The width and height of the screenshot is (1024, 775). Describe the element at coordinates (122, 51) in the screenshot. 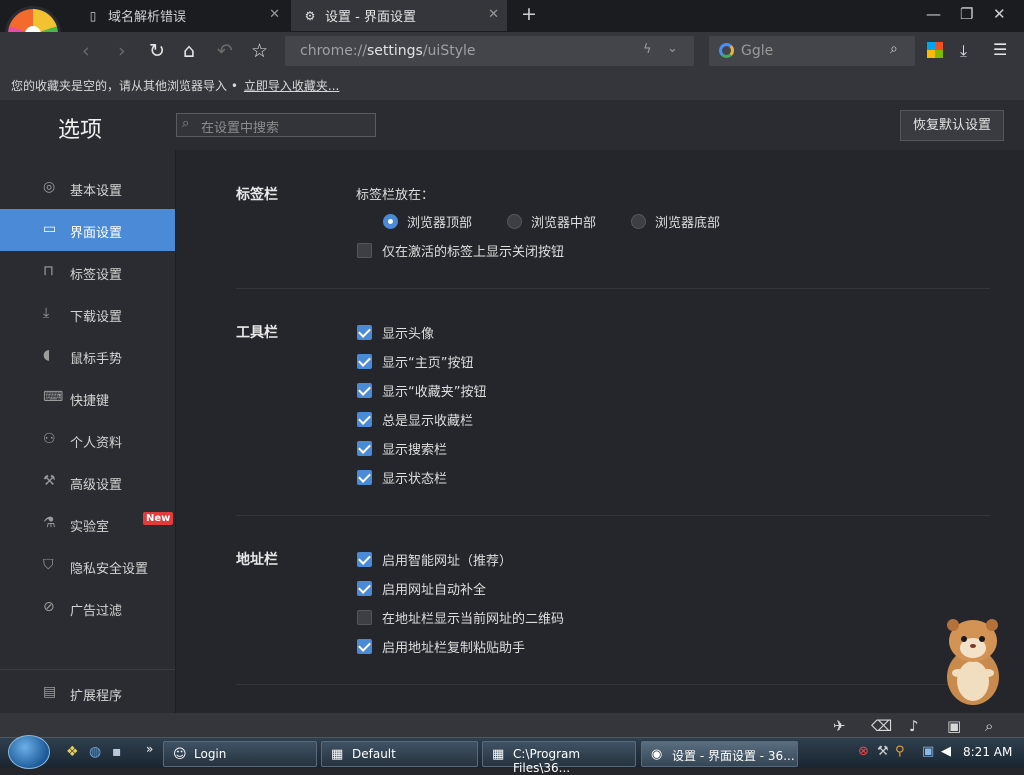

I see `forward-icon: ›` at that location.